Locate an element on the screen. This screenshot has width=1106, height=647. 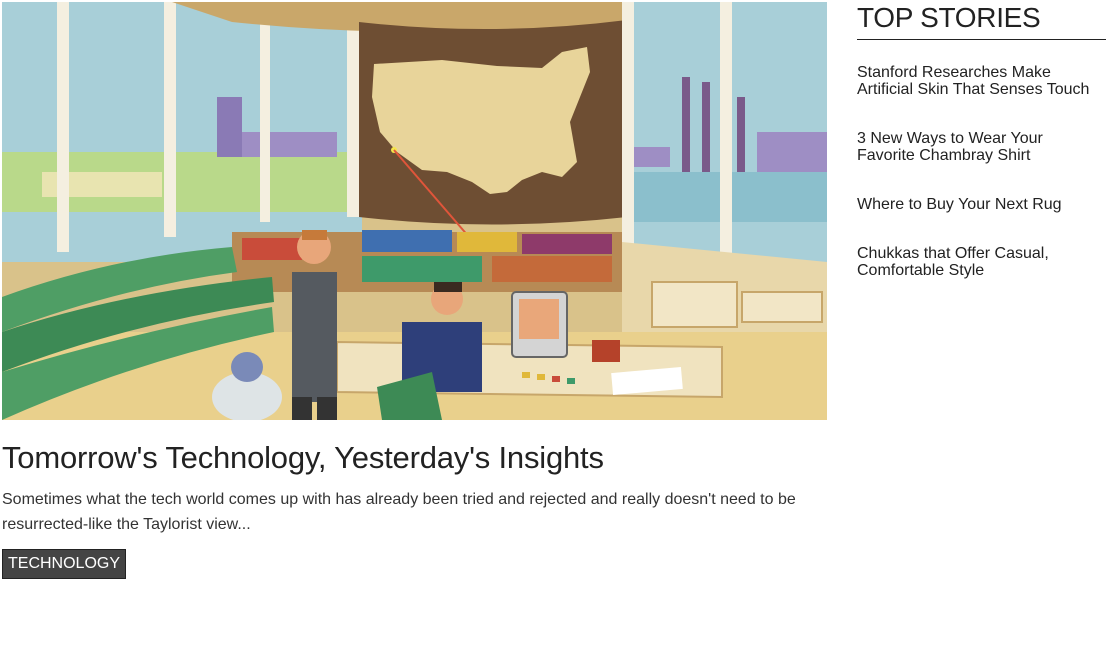
story-title-line2: Artificial Skin That Senses Touch is located at coordinates (973, 89).